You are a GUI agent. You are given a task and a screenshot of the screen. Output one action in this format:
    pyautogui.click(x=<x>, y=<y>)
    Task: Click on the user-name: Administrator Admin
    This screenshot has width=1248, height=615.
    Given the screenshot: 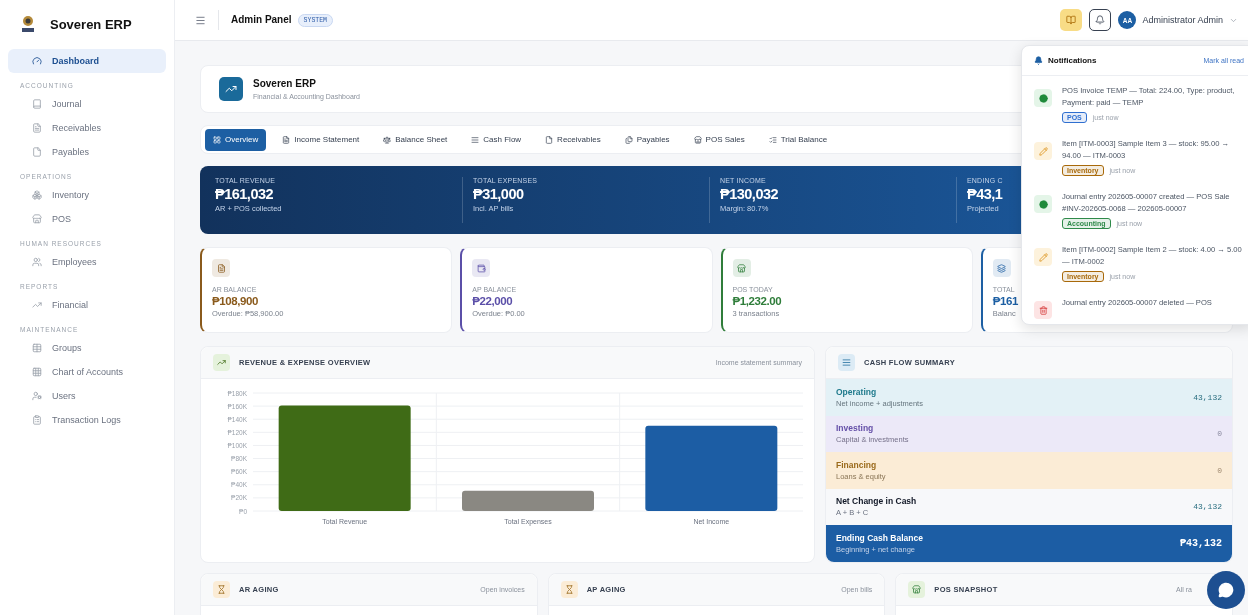 What is the action you would take?
    pyautogui.click(x=1182, y=20)
    